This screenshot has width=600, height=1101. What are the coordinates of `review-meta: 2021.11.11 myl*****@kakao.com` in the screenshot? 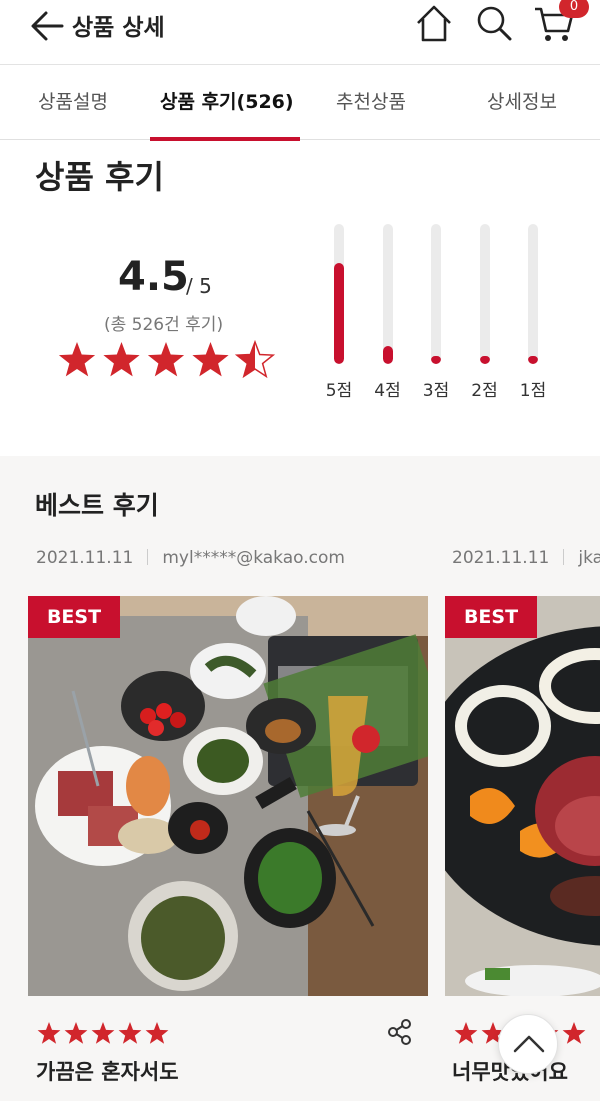 It's located at (190, 558).